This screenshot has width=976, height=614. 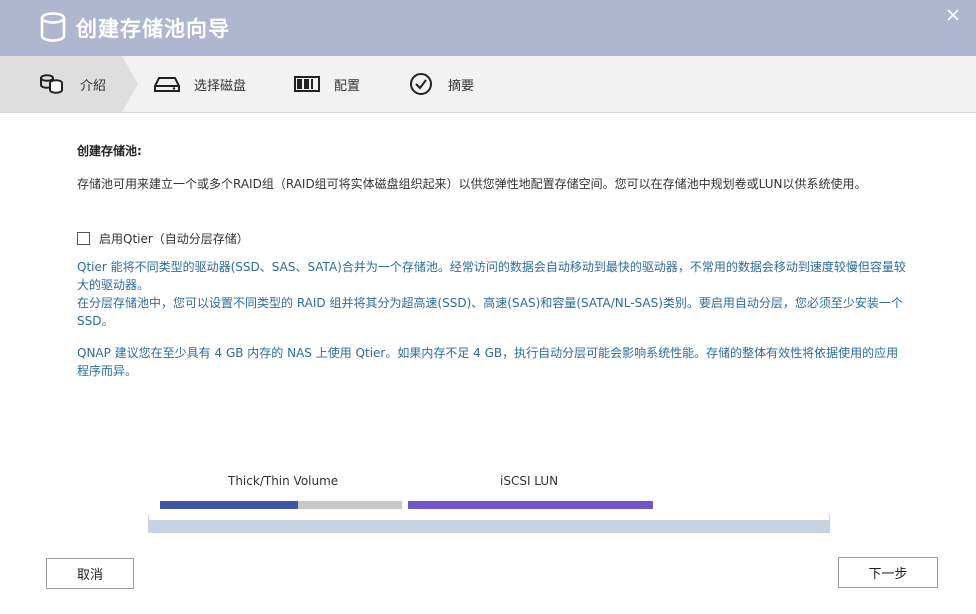 What do you see at coordinates (953, 15) in the screenshot?
I see `close-icon` at bounding box center [953, 15].